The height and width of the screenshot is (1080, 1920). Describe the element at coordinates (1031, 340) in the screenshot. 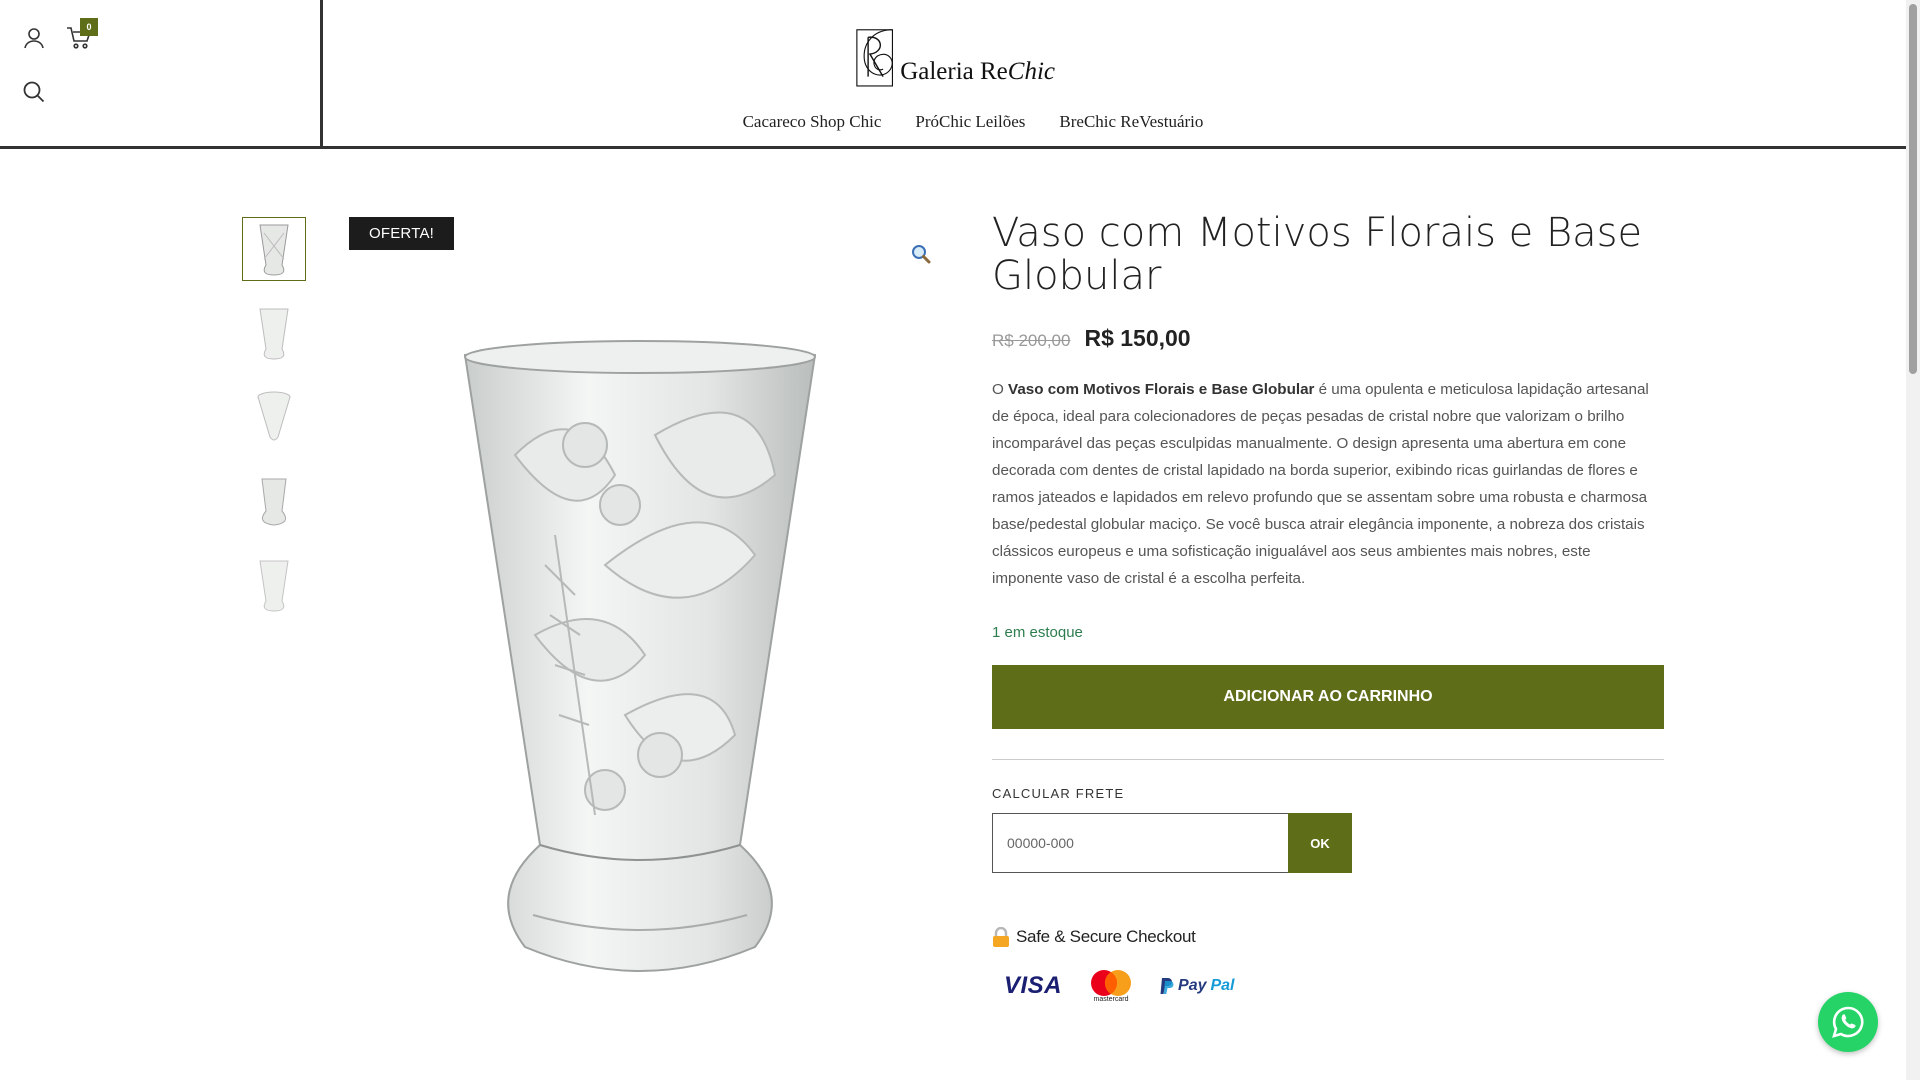

I see `price-old: R$ 200,00` at that location.